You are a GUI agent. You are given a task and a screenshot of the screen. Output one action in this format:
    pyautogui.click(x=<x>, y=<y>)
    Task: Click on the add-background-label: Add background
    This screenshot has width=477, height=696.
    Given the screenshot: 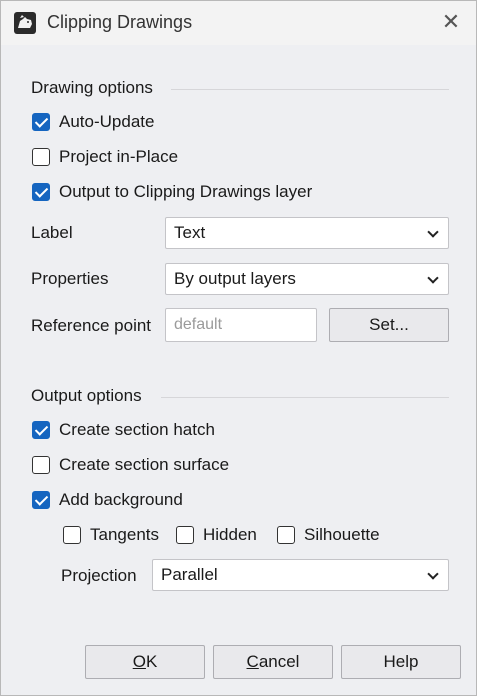 What is the action you would take?
    pyautogui.click(x=121, y=499)
    